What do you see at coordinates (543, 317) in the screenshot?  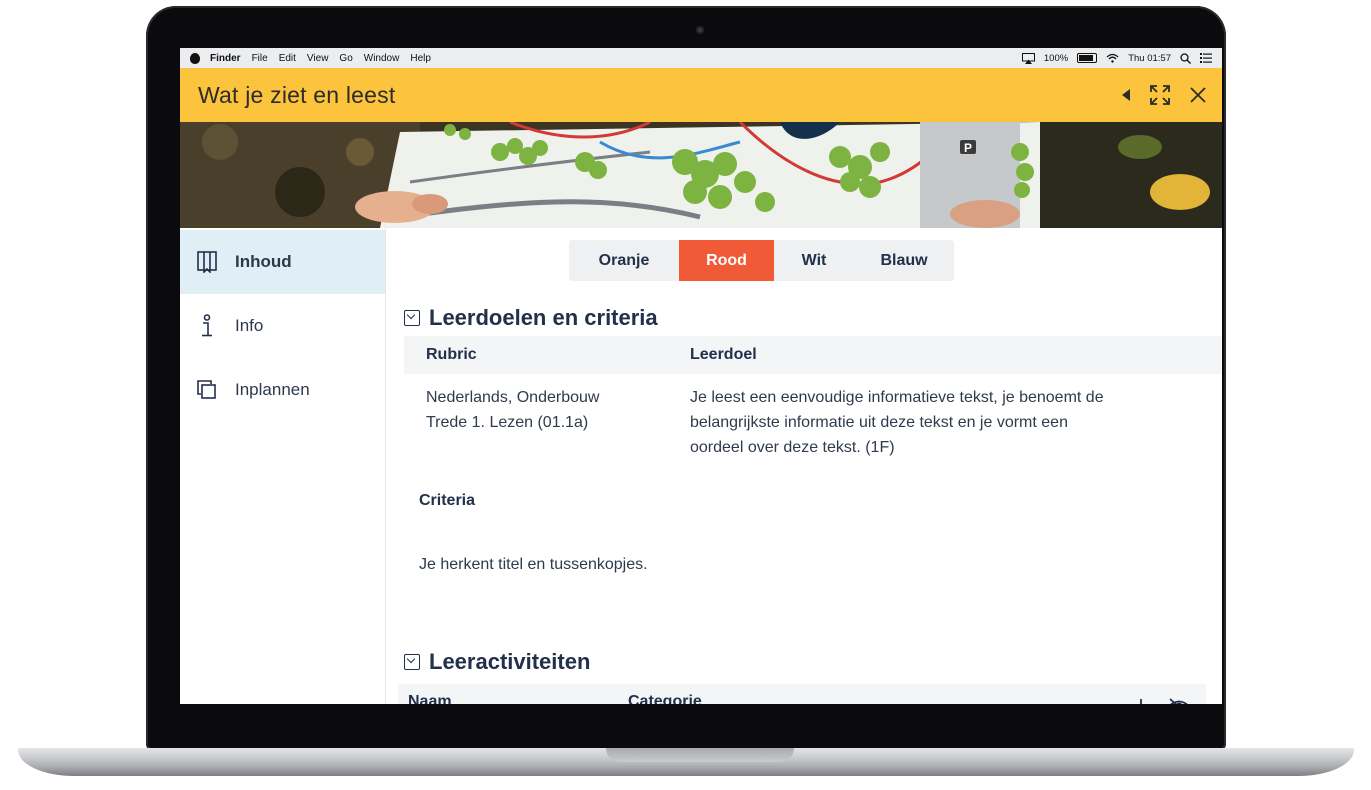 I see `leerdoelen-title: Leerdoelen en criteria` at bounding box center [543, 317].